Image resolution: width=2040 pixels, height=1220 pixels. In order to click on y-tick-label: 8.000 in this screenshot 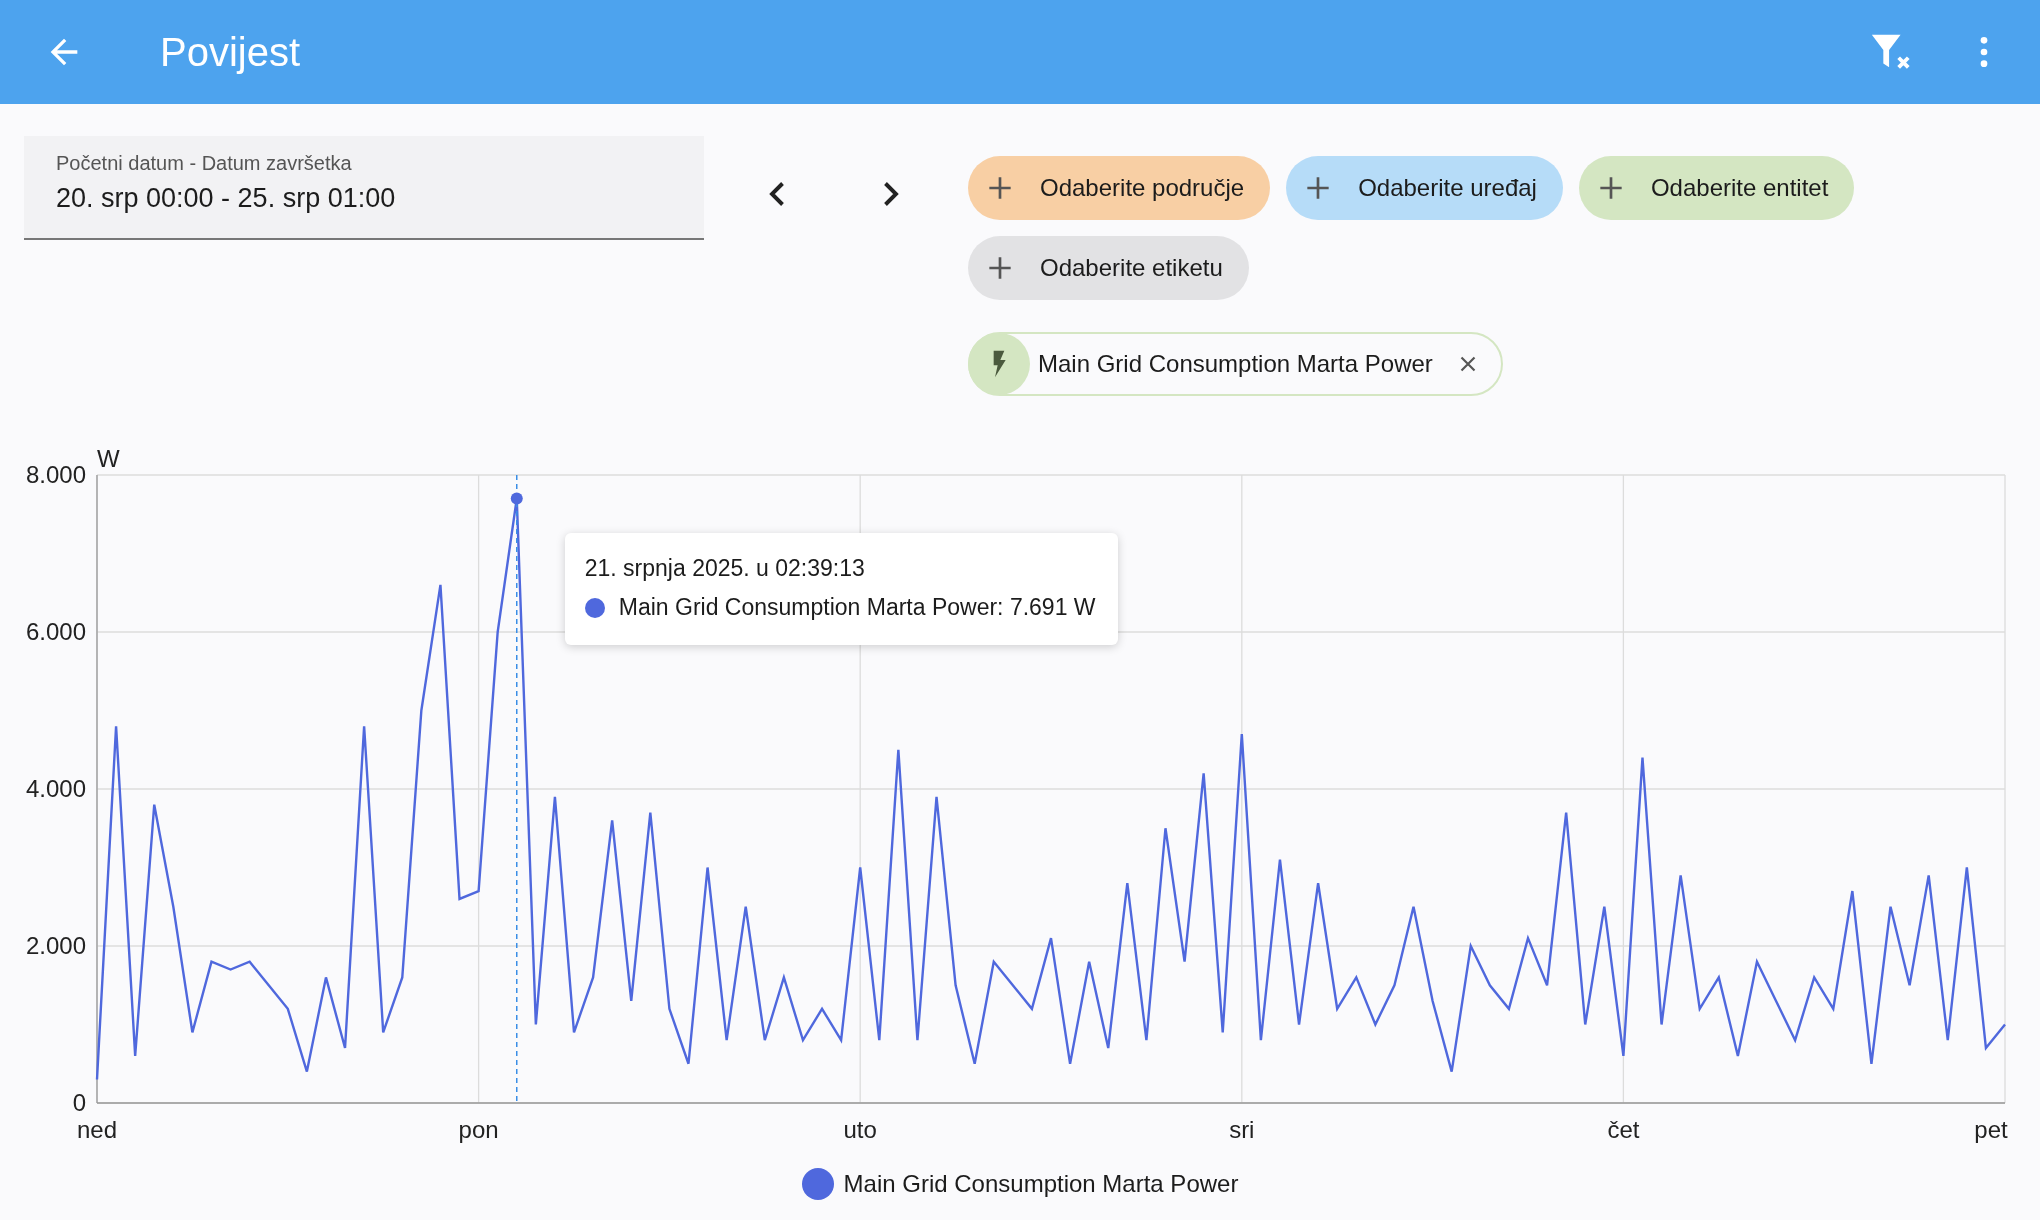, I will do `click(55, 474)`.